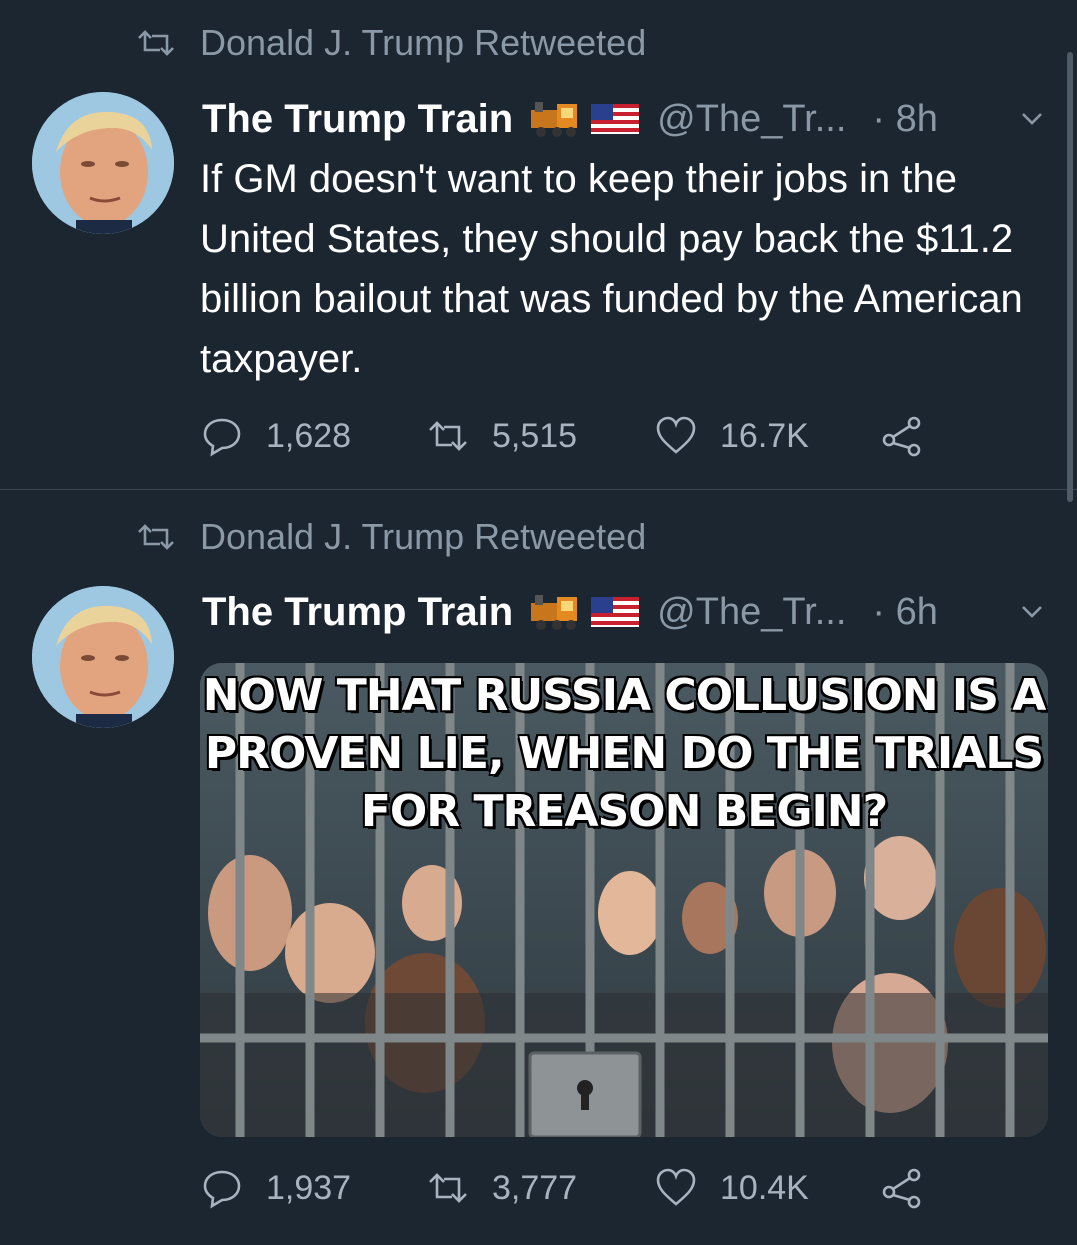 The height and width of the screenshot is (1245, 1077). Describe the element at coordinates (904, 119) in the screenshot. I see `tweet-timestamp: · 8h` at that location.